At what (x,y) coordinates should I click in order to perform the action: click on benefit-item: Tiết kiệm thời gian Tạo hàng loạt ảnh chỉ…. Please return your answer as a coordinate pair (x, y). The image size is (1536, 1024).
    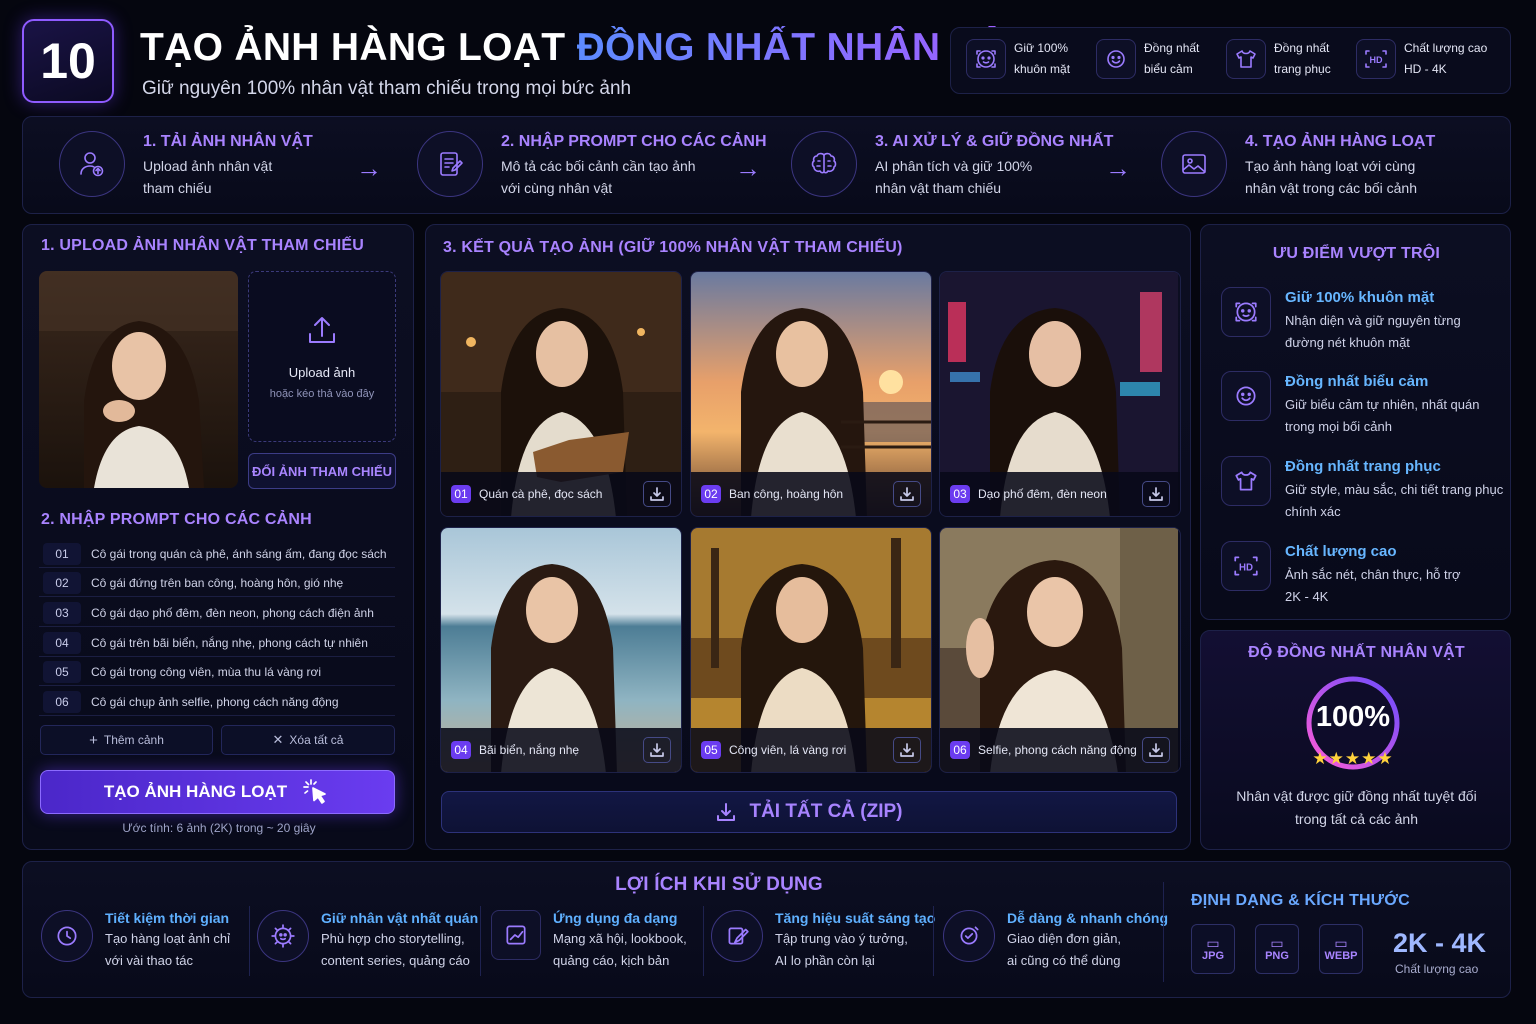
    Looking at the image, I should click on (135, 941).